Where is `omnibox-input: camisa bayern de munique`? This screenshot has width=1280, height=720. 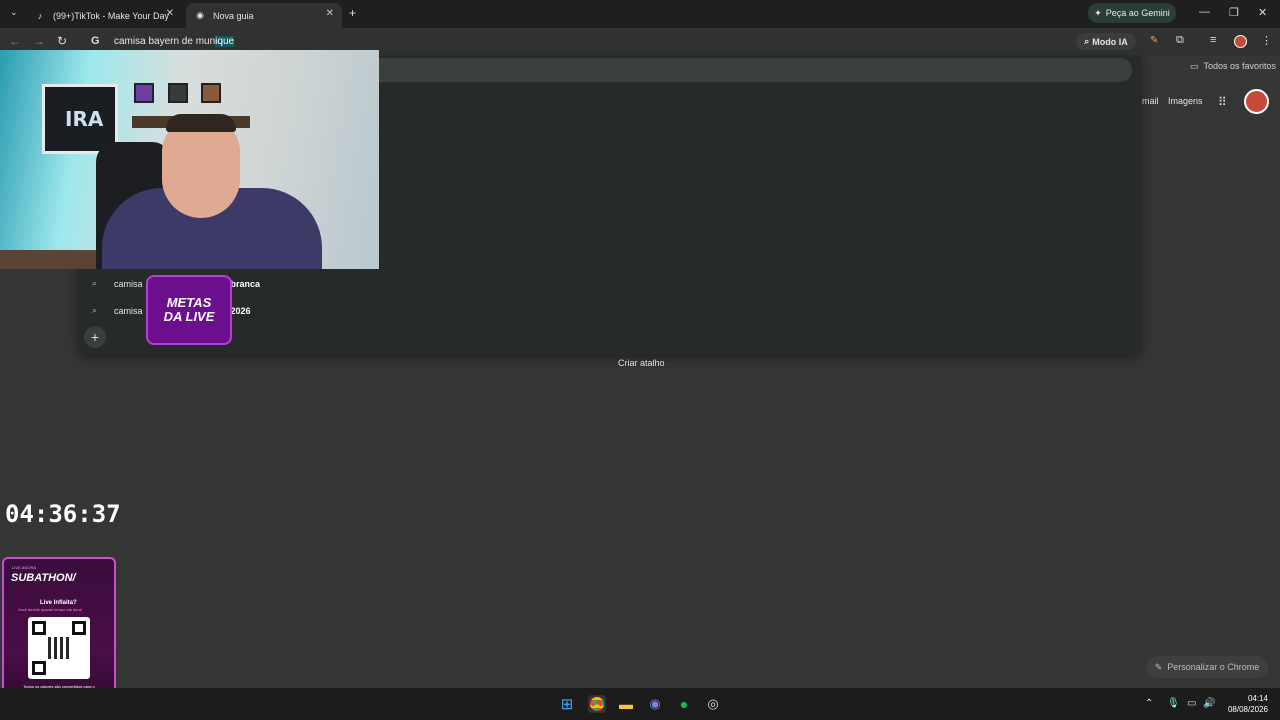 omnibox-input: camisa bayern de munique is located at coordinates (174, 41).